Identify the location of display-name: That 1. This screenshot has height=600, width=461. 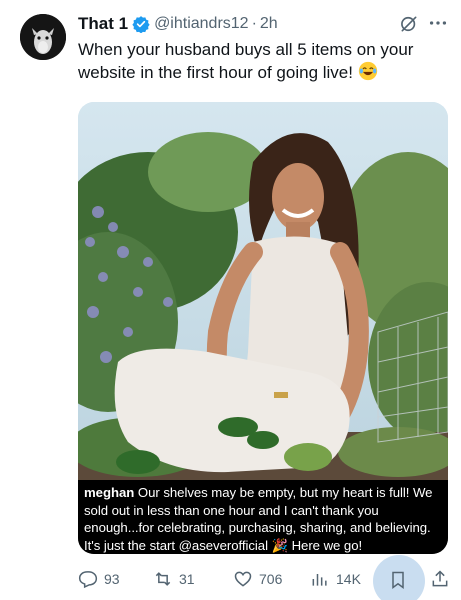
(103, 24).